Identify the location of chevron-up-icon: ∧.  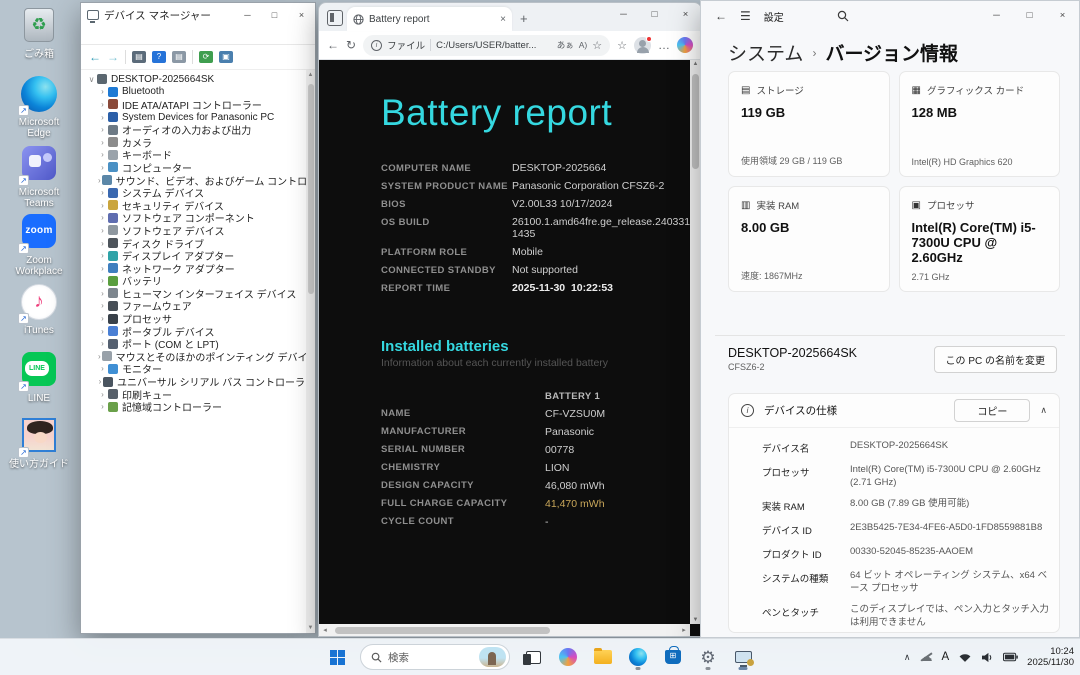
(1043, 410).